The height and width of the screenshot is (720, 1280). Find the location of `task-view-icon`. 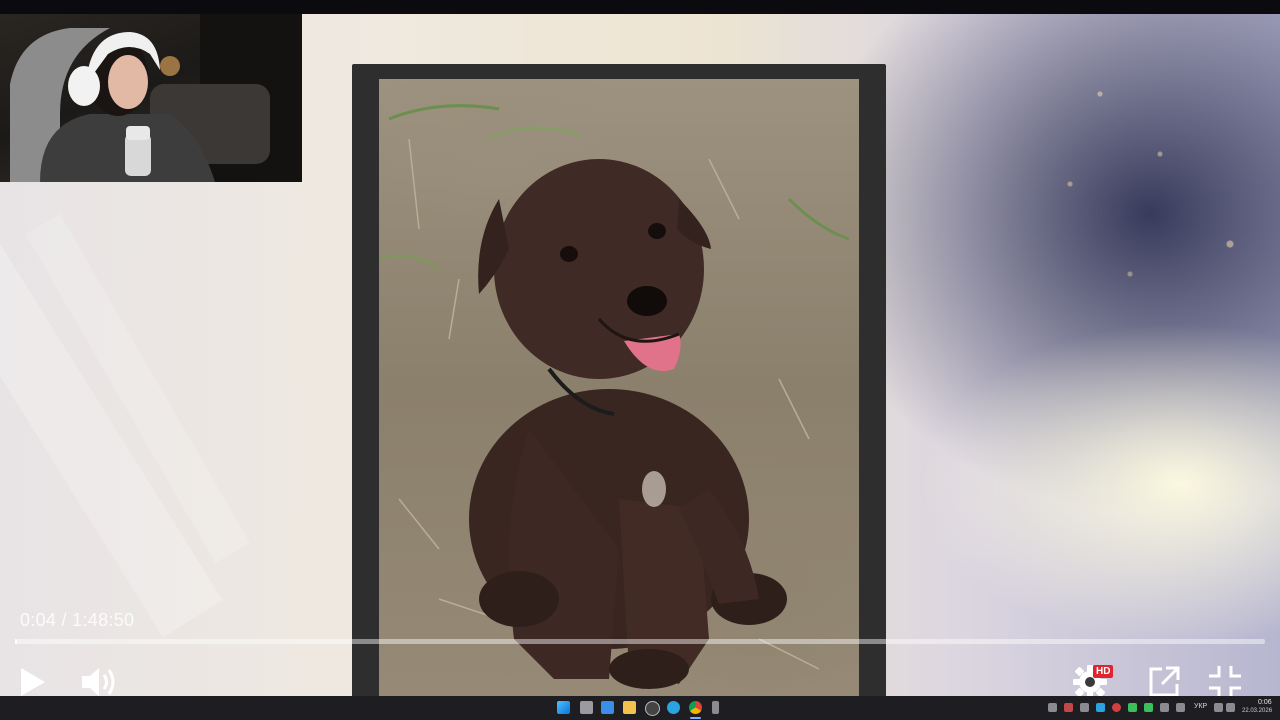

task-view-icon is located at coordinates (586, 707).